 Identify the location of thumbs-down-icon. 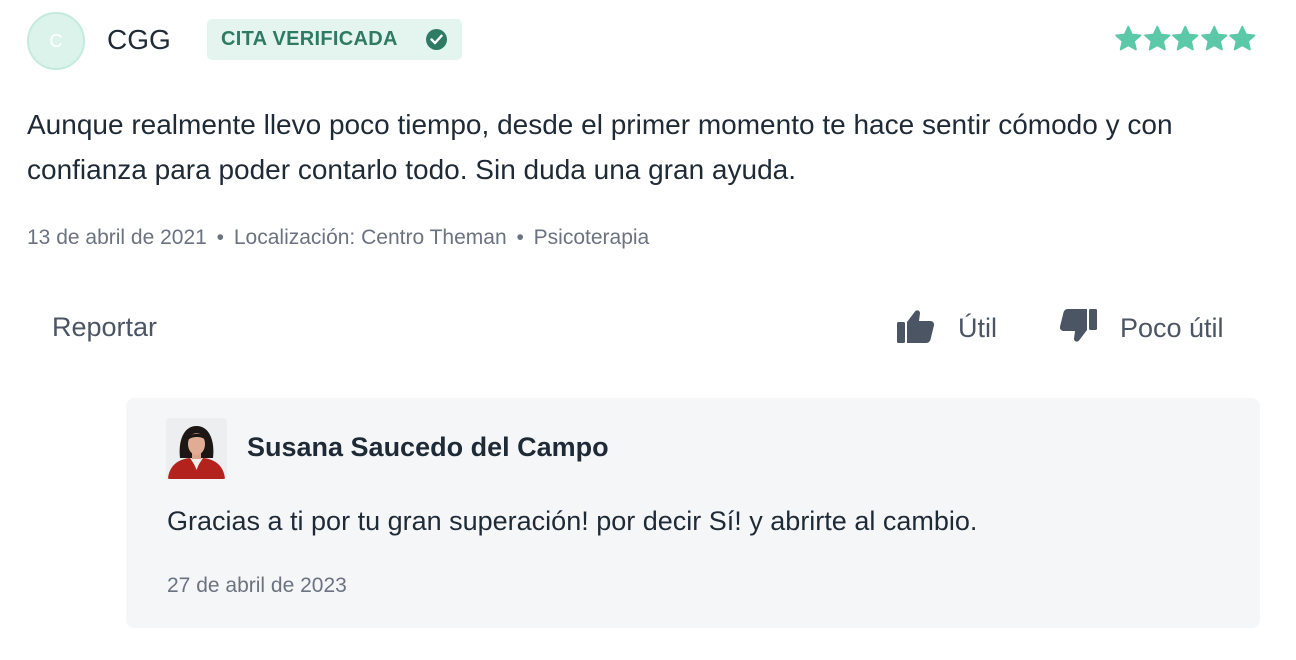
(1078, 328).